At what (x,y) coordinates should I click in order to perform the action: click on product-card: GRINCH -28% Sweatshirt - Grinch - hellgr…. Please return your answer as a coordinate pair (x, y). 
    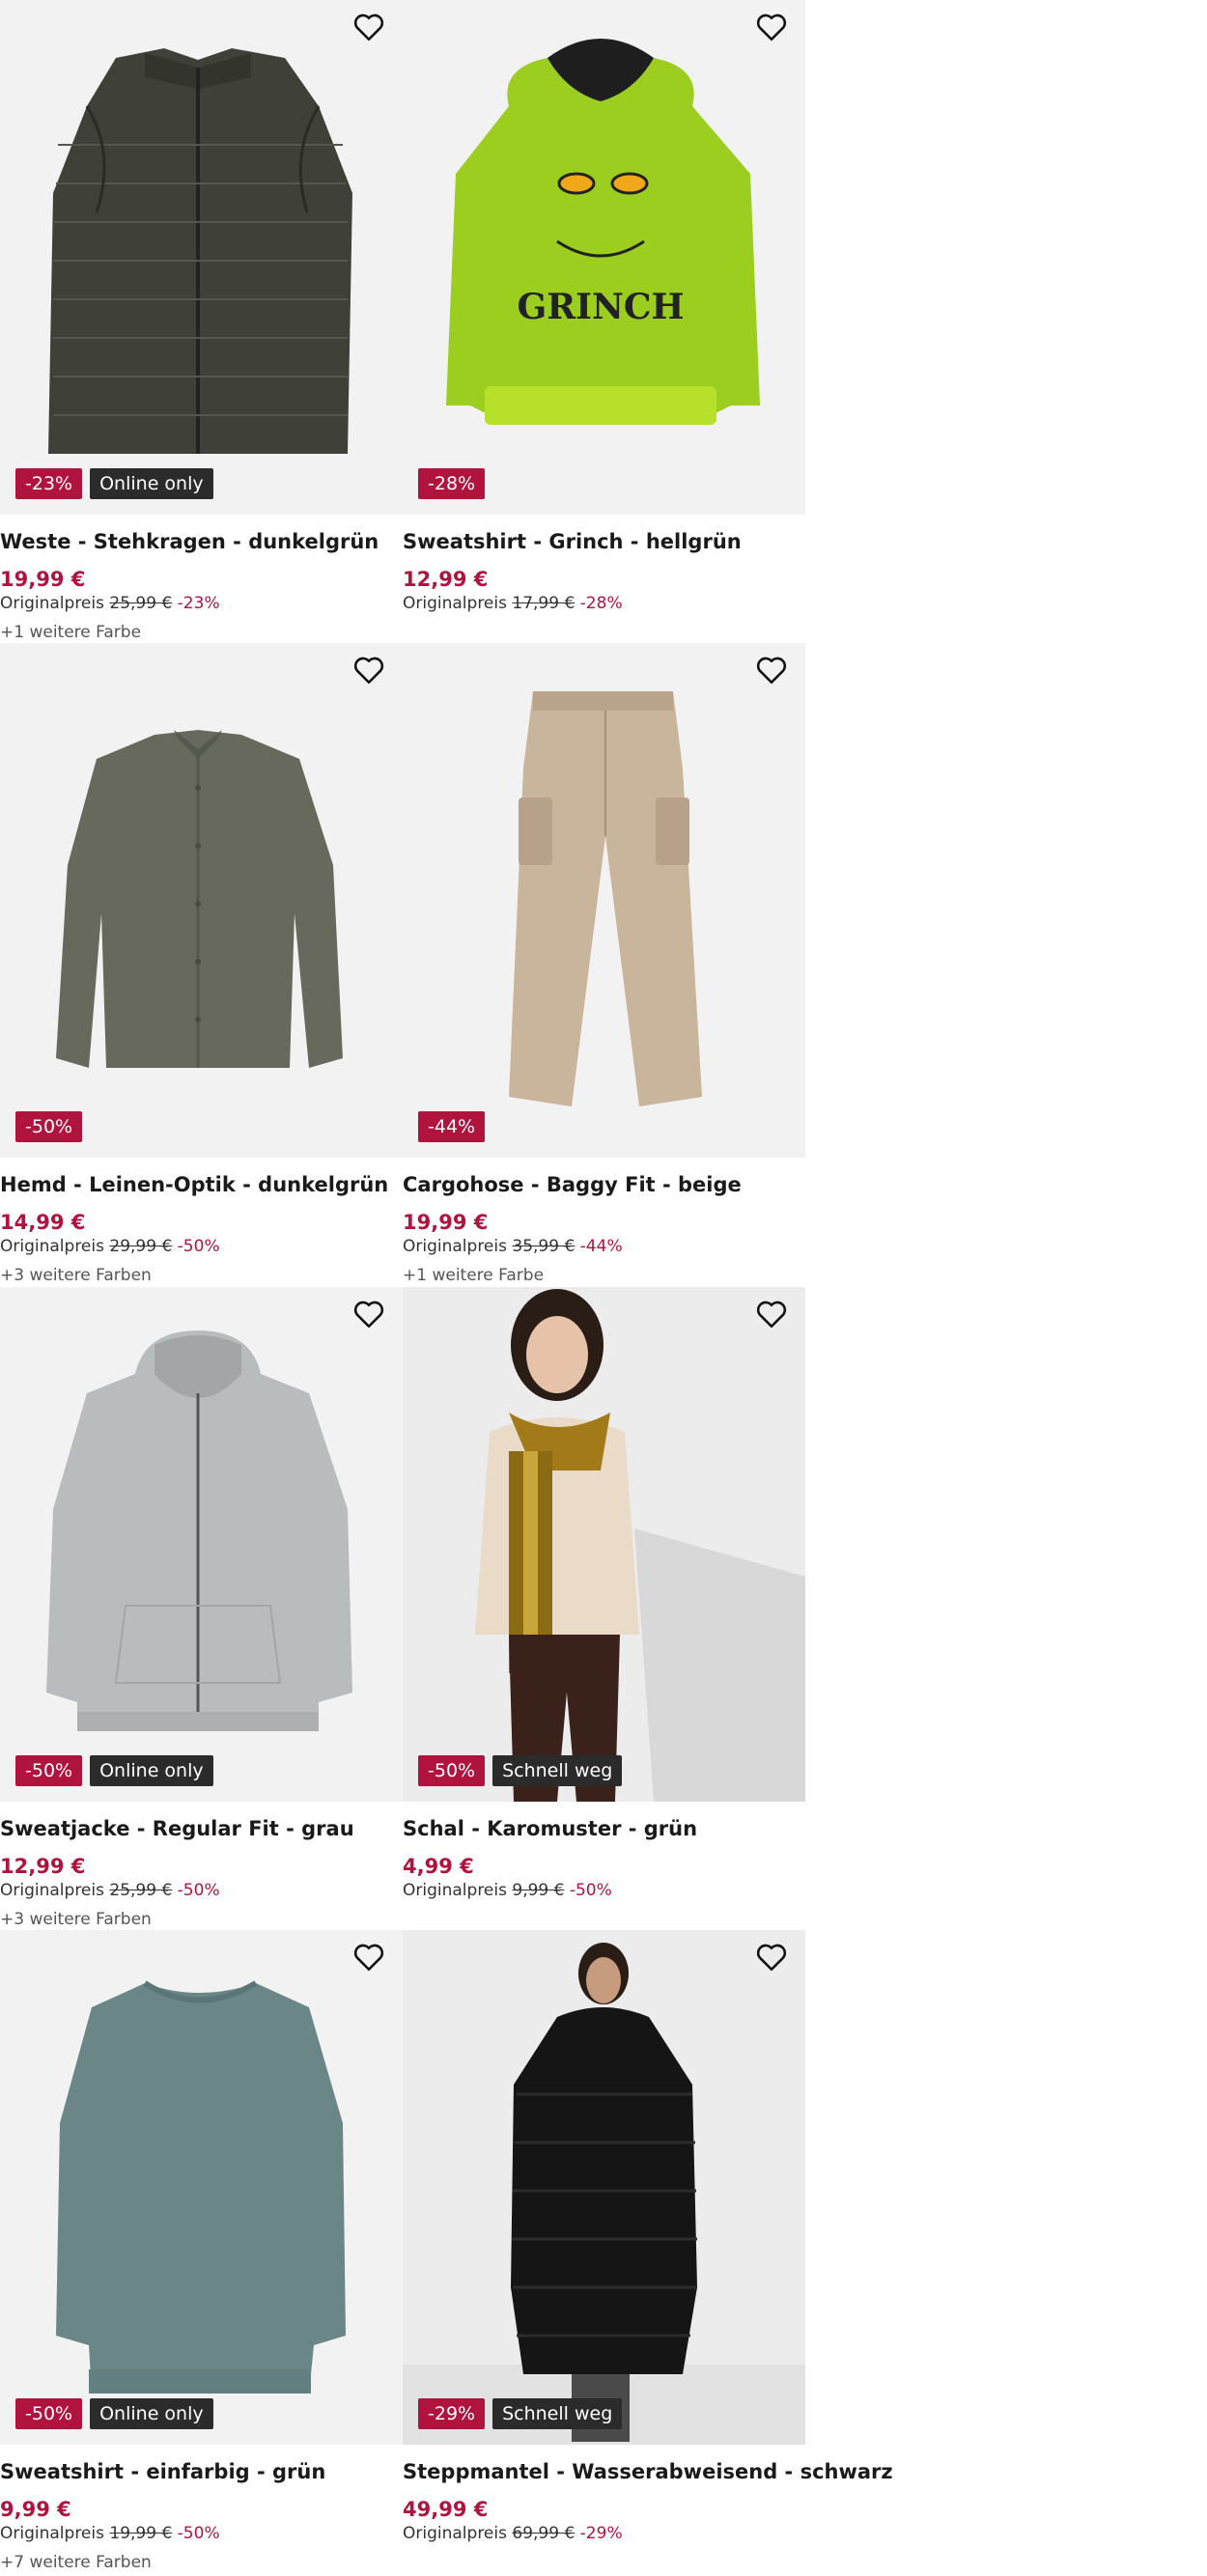
    Looking at the image, I should click on (604, 322).